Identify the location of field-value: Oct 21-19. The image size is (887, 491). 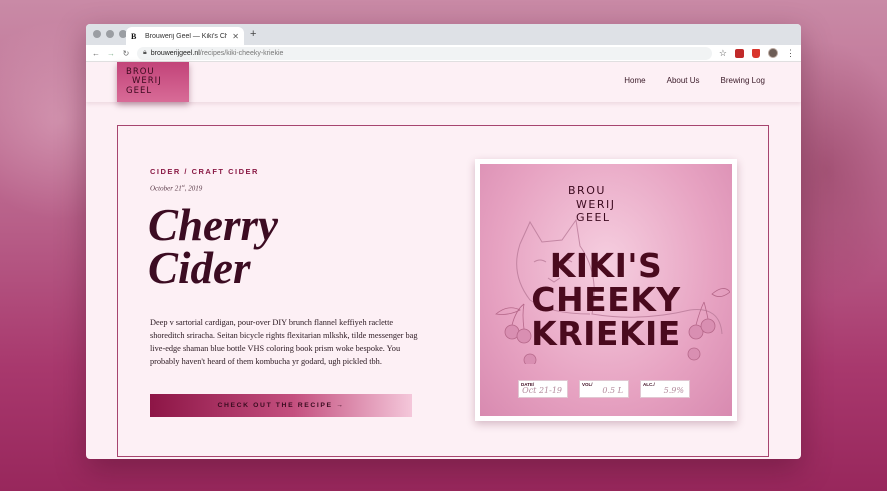
(542, 390).